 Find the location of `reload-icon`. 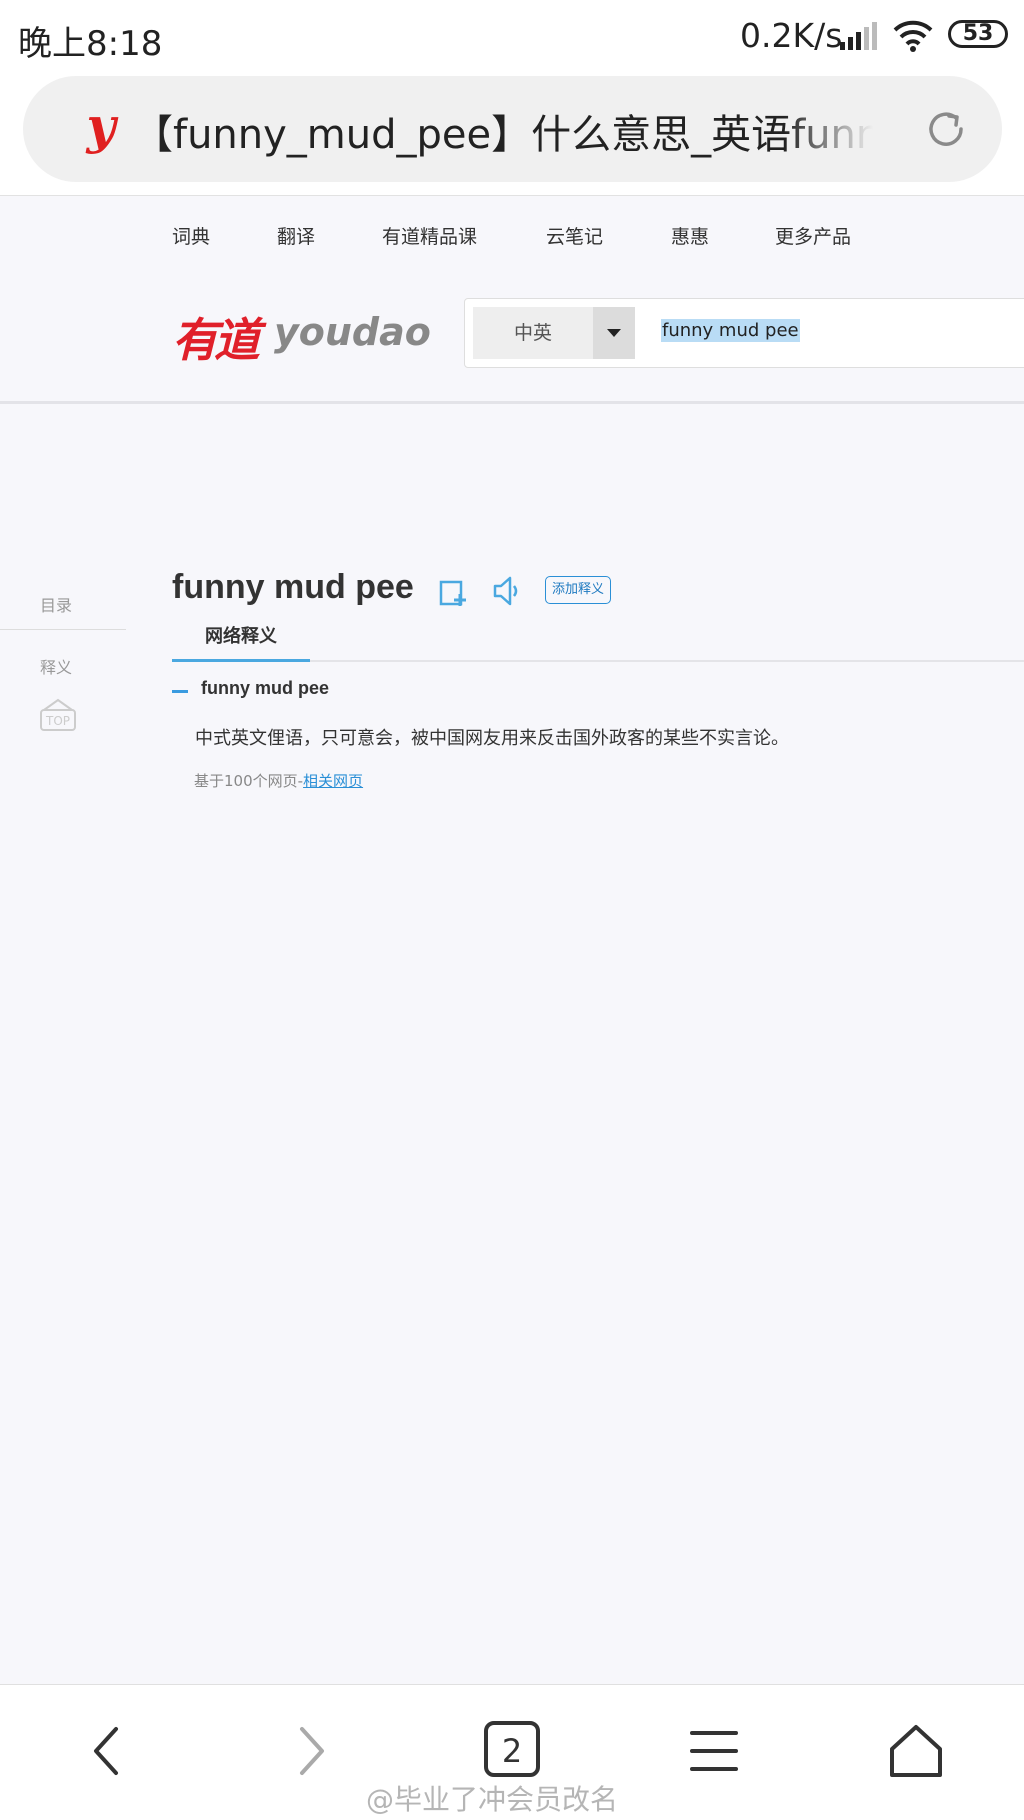

reload-icon is located at coordinates (946, 129).